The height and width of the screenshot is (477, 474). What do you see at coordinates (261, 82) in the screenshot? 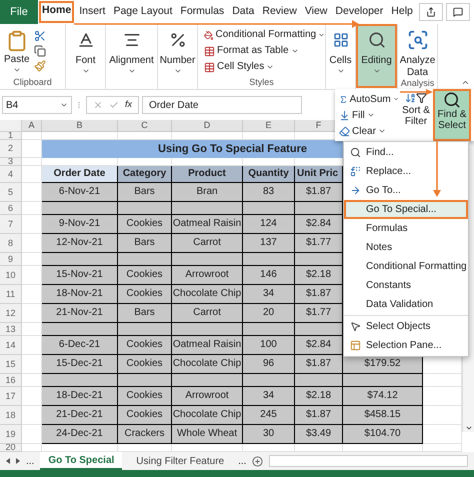
I see `group-label: Styles` at bounding box center [261, 82].